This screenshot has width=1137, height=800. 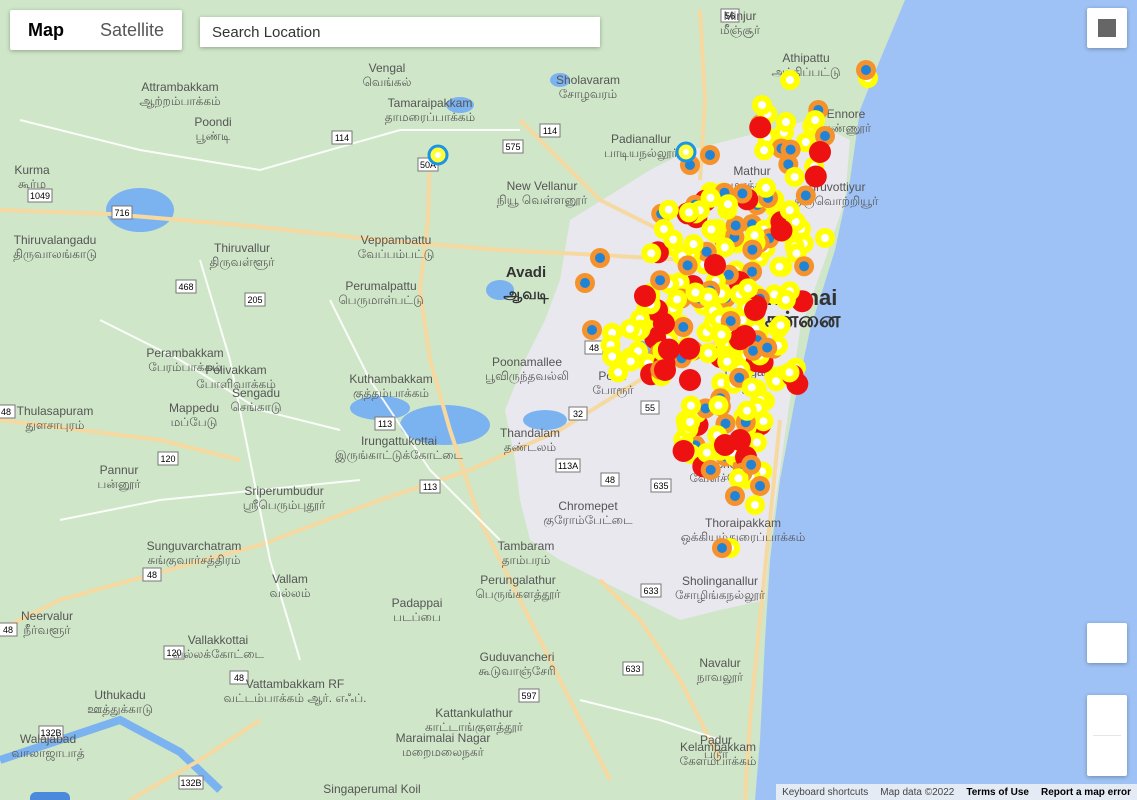 I want to click on fullscreen-icon, so click(x=1107, y=28).